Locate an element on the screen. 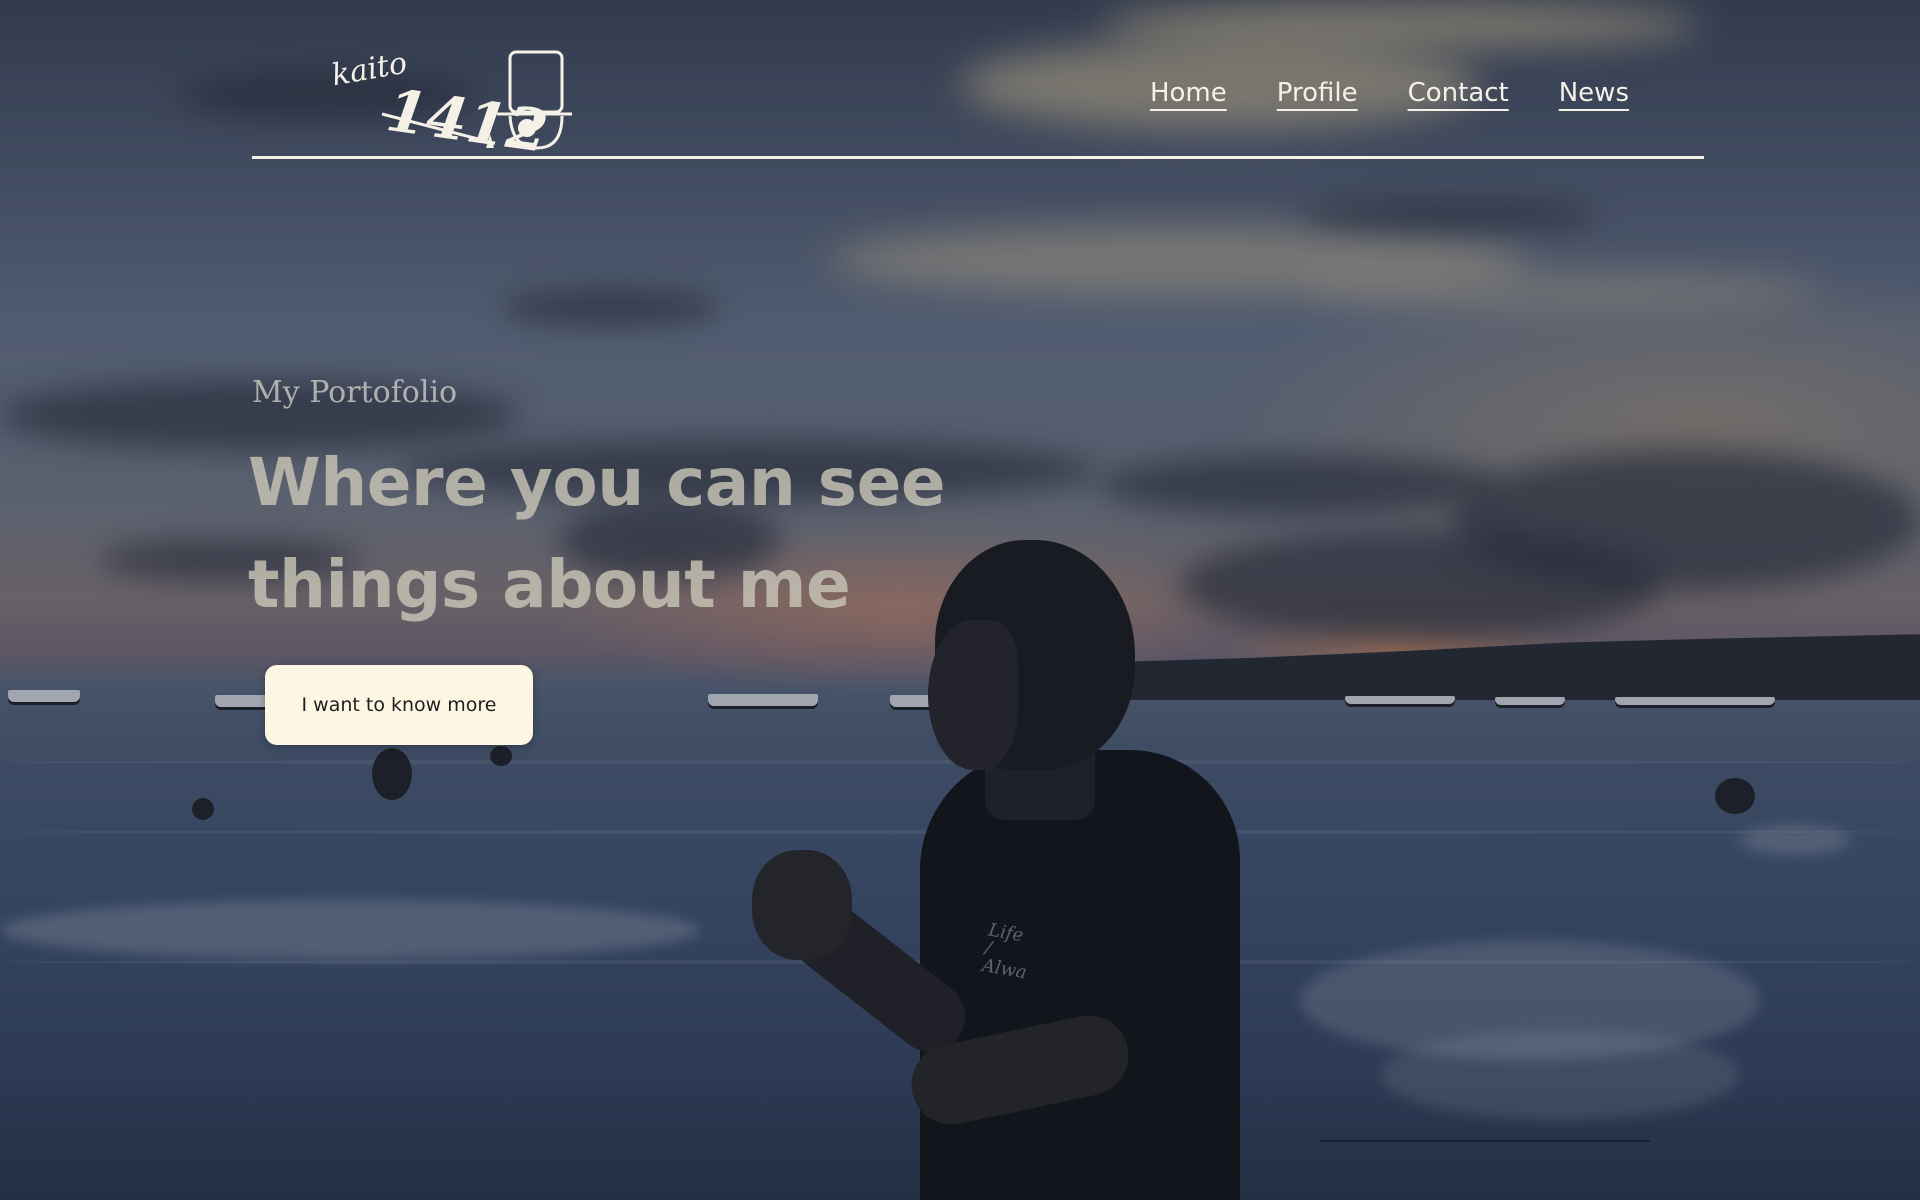  nav-home-link: Home is located at coordinates (1188, 93).